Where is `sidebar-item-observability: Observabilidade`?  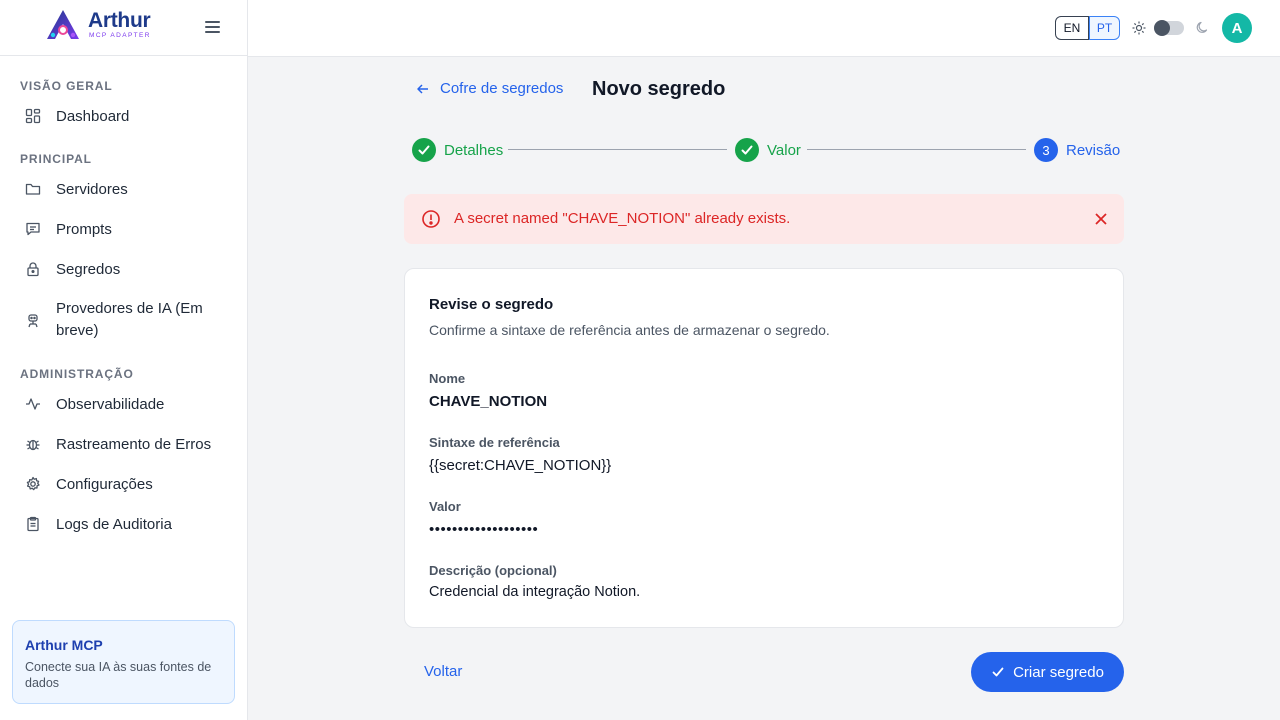 sidebar-item-observability: Observabilidade is located at coordinates (94, 404).